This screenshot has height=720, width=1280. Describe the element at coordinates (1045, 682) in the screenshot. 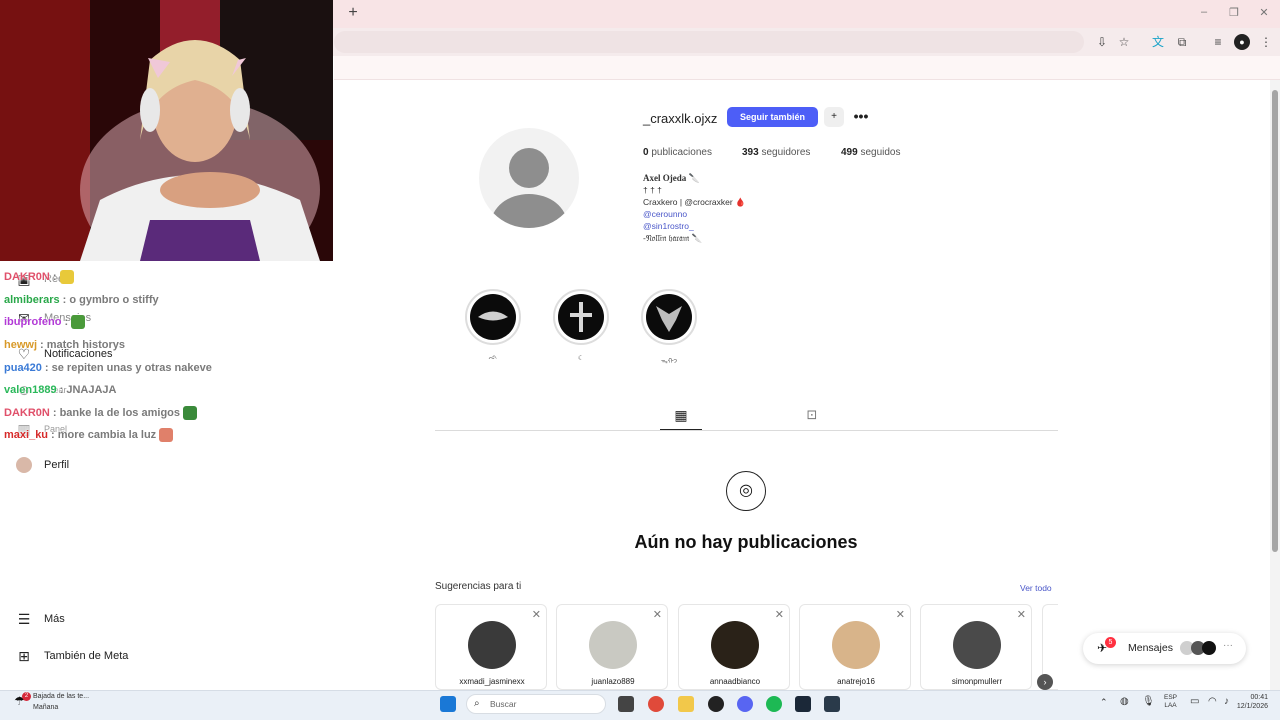

I see `chevron-right-icon: ›` at that location.